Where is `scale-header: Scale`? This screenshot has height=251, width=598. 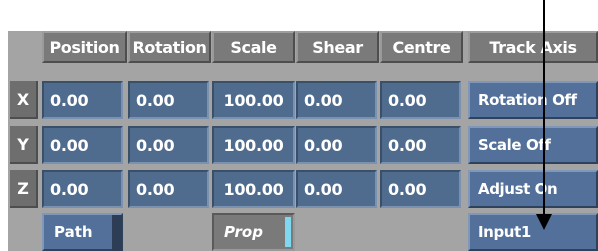
scale-header: Scale is located at coordinates (253, 47).